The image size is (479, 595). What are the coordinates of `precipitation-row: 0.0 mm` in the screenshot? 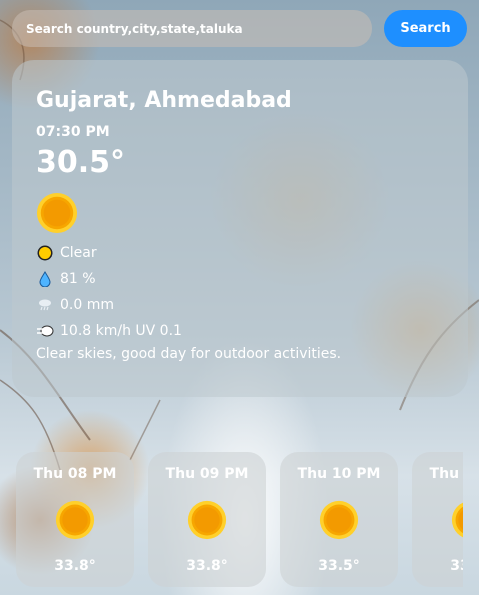 It's located at (240, 305).